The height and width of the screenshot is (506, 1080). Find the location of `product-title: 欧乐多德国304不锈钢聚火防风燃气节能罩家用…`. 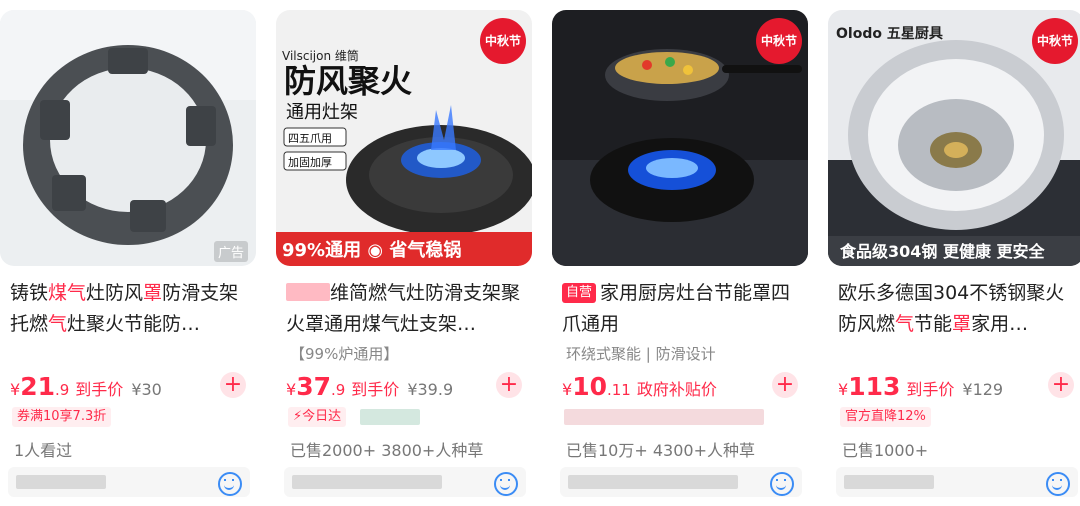

product-title: 欧乐多德国304不锈钢聚火防风燃气节能罩家用… is located at coordinates (958, 309).